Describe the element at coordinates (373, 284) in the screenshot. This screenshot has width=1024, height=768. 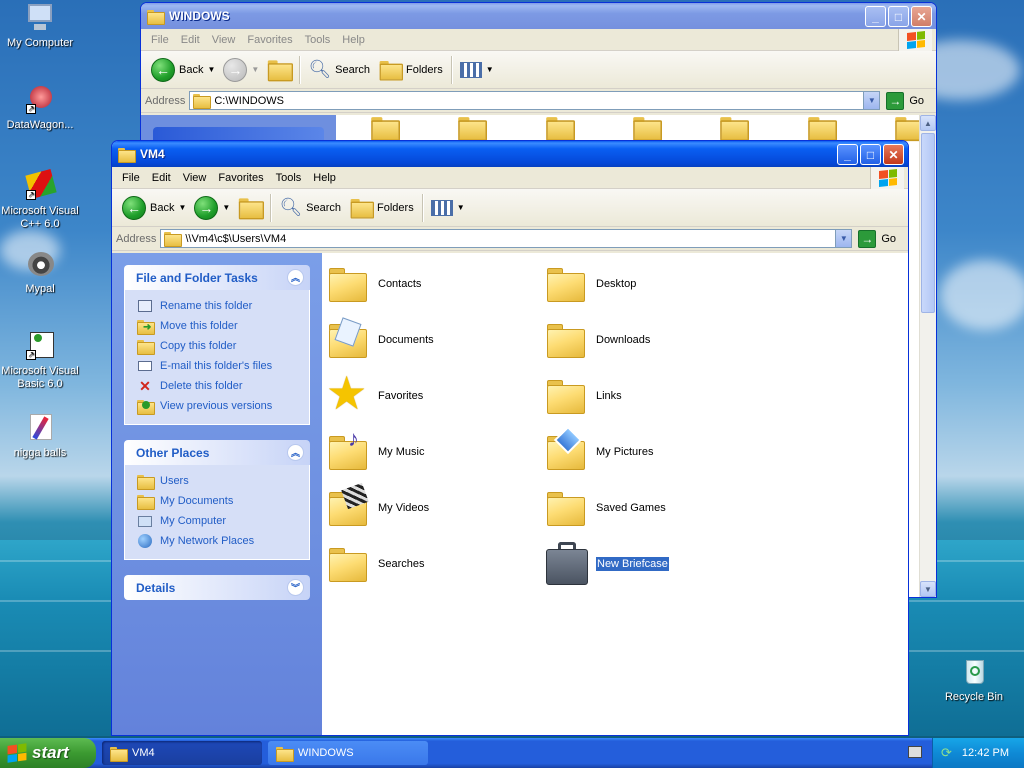
I see `file-item-contacts: Contacts` at that location.